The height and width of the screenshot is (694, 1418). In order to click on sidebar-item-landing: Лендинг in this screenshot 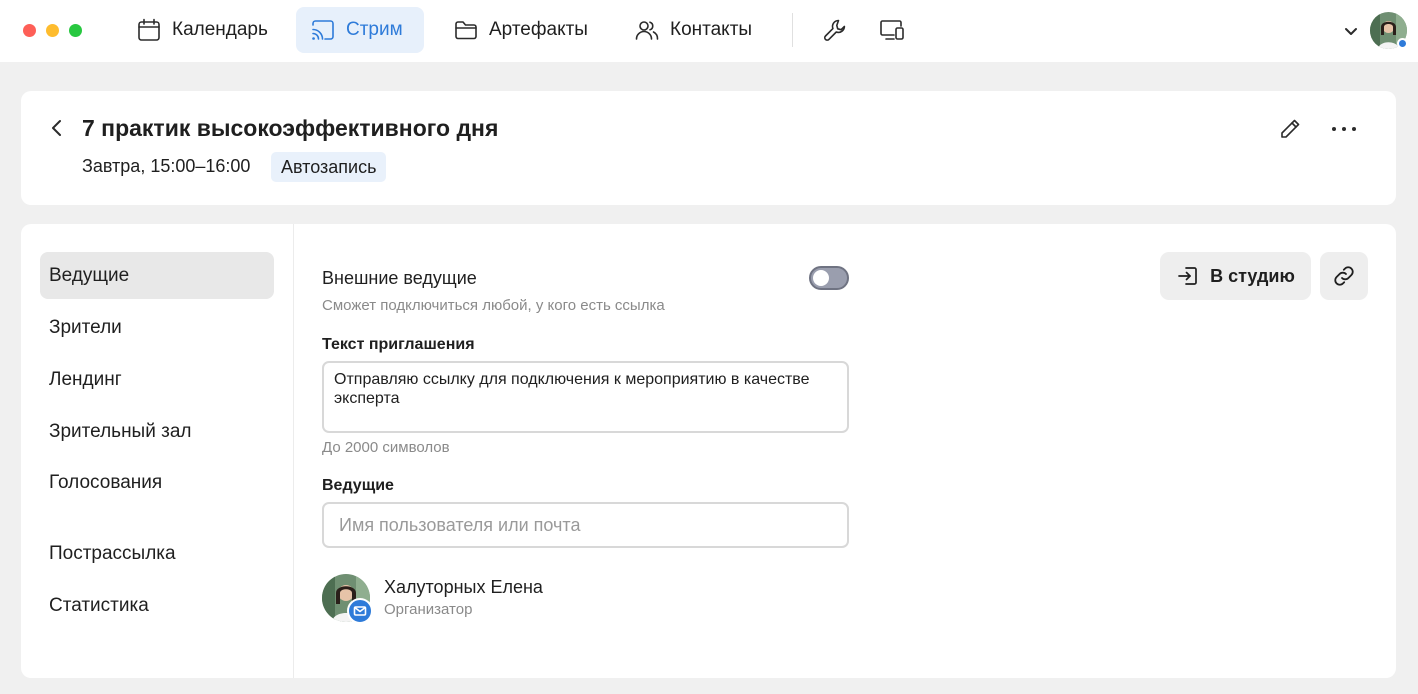, I will do `click(157, 379)`.